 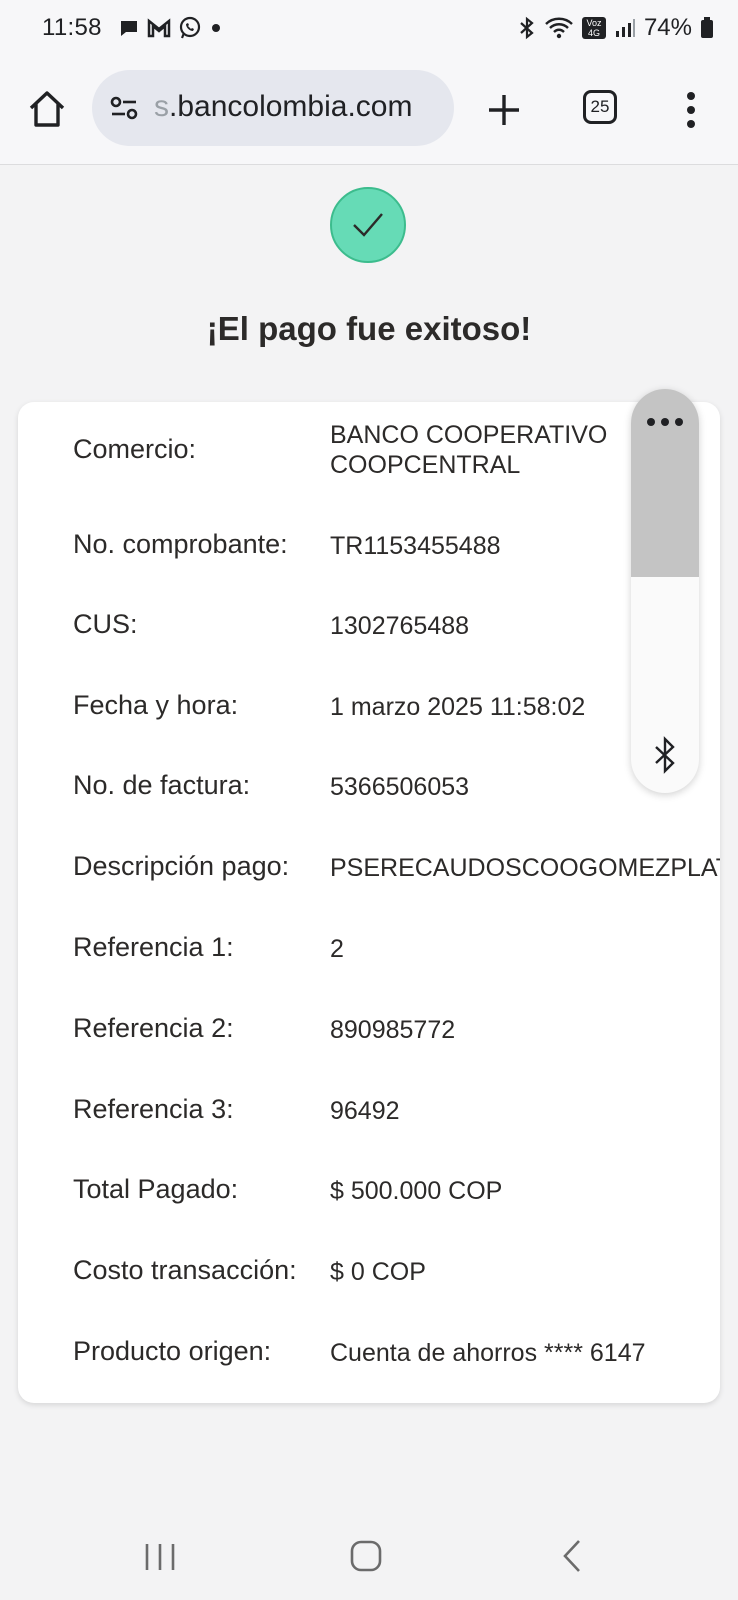 What do you see at coordinates (488, 1353) in the screenshot?
I see `row-value: Cuenta de ahorros **** 6147` at bounding box center [488, 1353].